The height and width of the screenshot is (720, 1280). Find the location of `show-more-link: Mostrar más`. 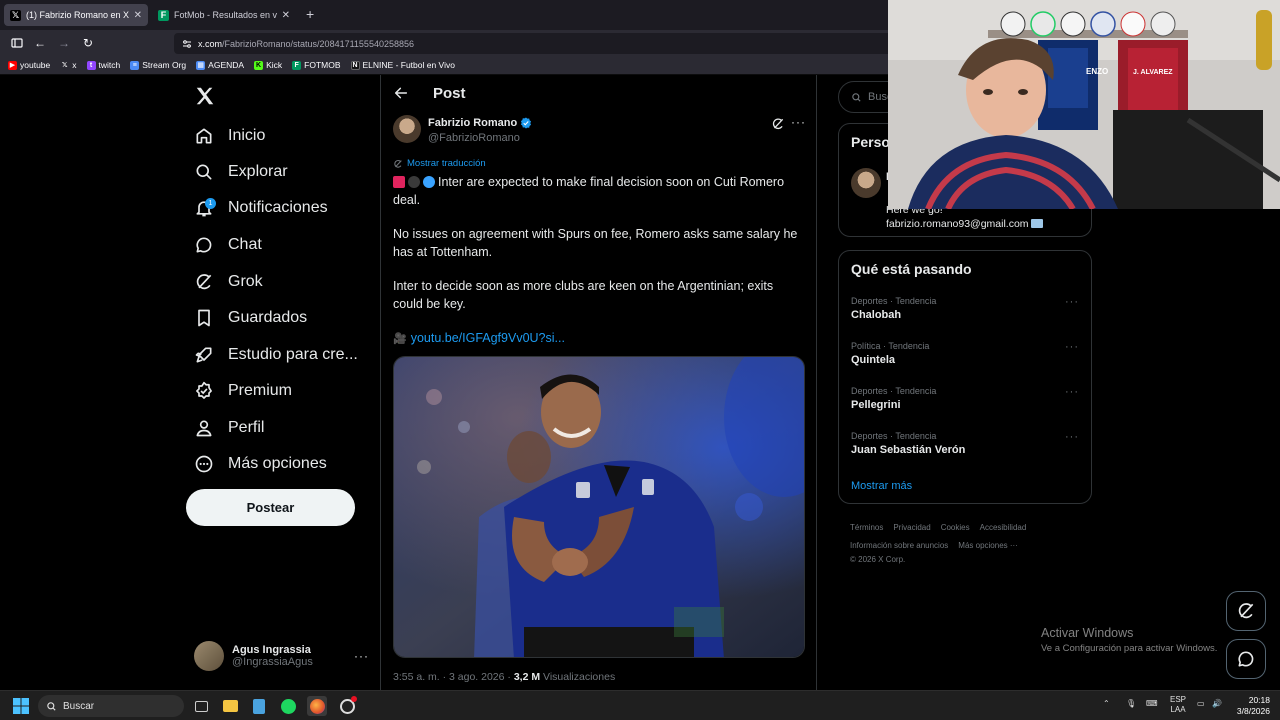

show-more-link: Mostrar más is located at coordinates (881, 486).